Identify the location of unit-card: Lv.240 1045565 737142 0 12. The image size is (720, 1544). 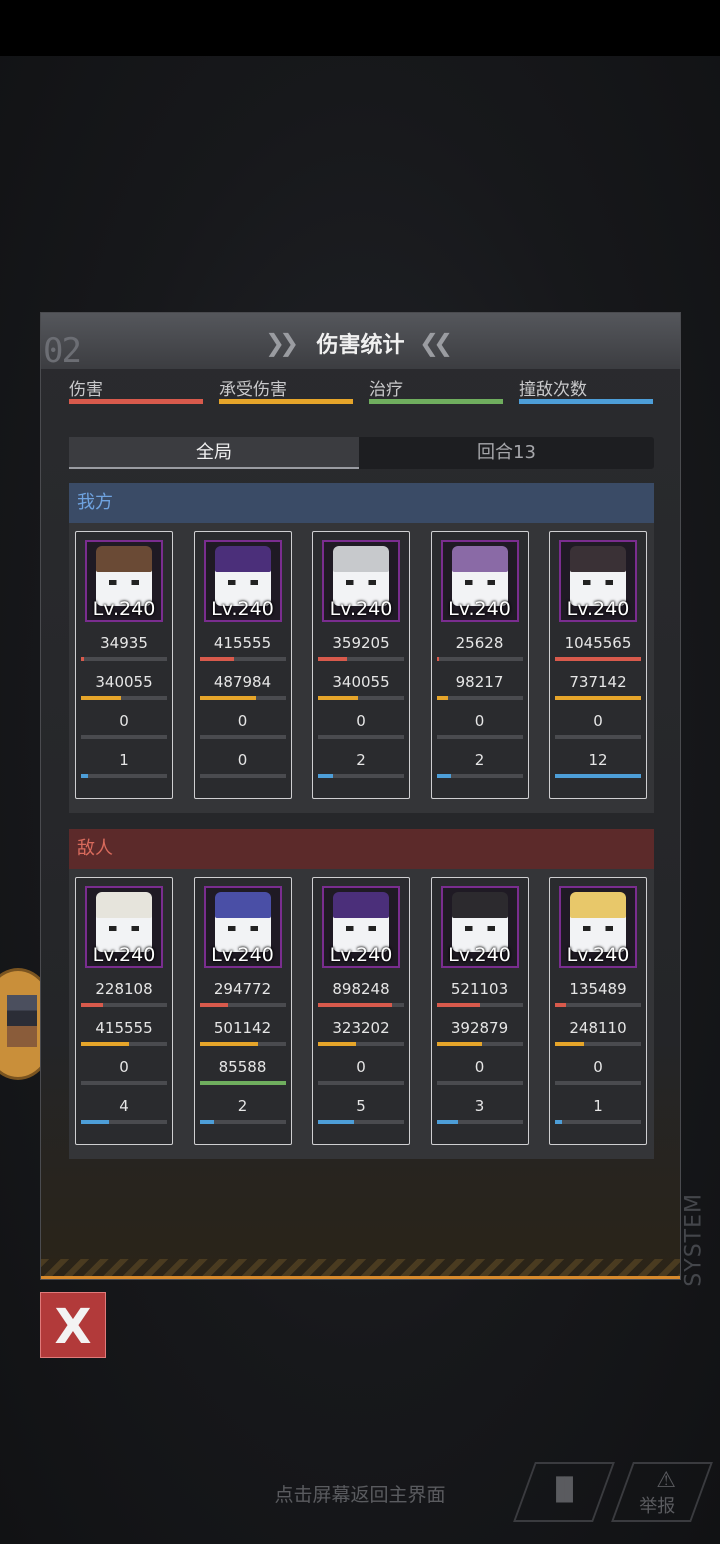
(598, 665).